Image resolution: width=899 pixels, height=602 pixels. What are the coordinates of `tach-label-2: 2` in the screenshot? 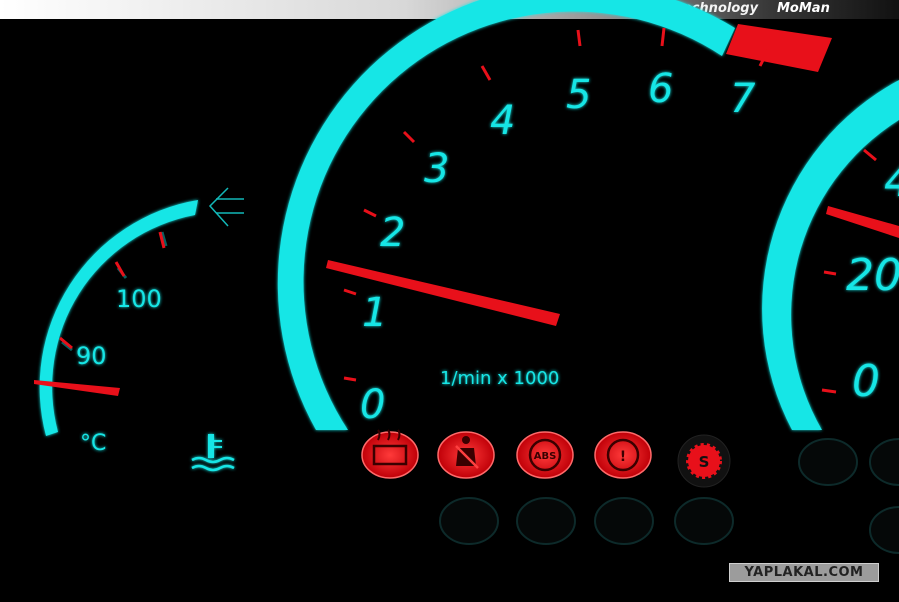 It's located at (392, 233).